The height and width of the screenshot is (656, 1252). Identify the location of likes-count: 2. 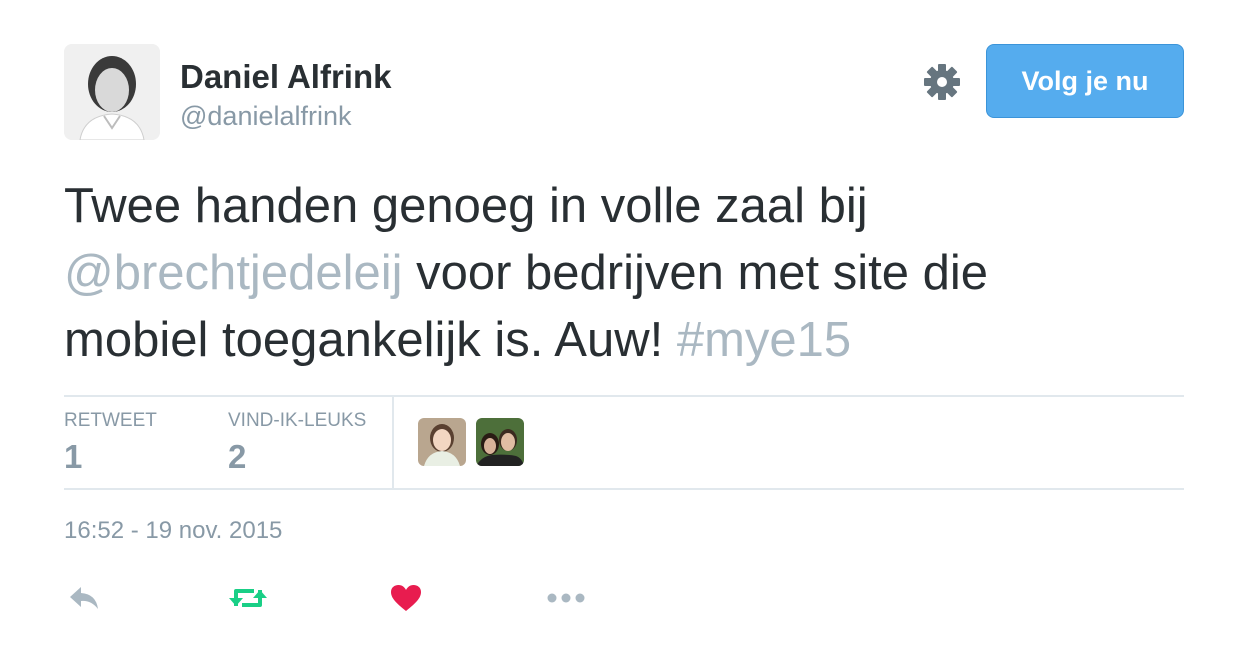
(237, 457).